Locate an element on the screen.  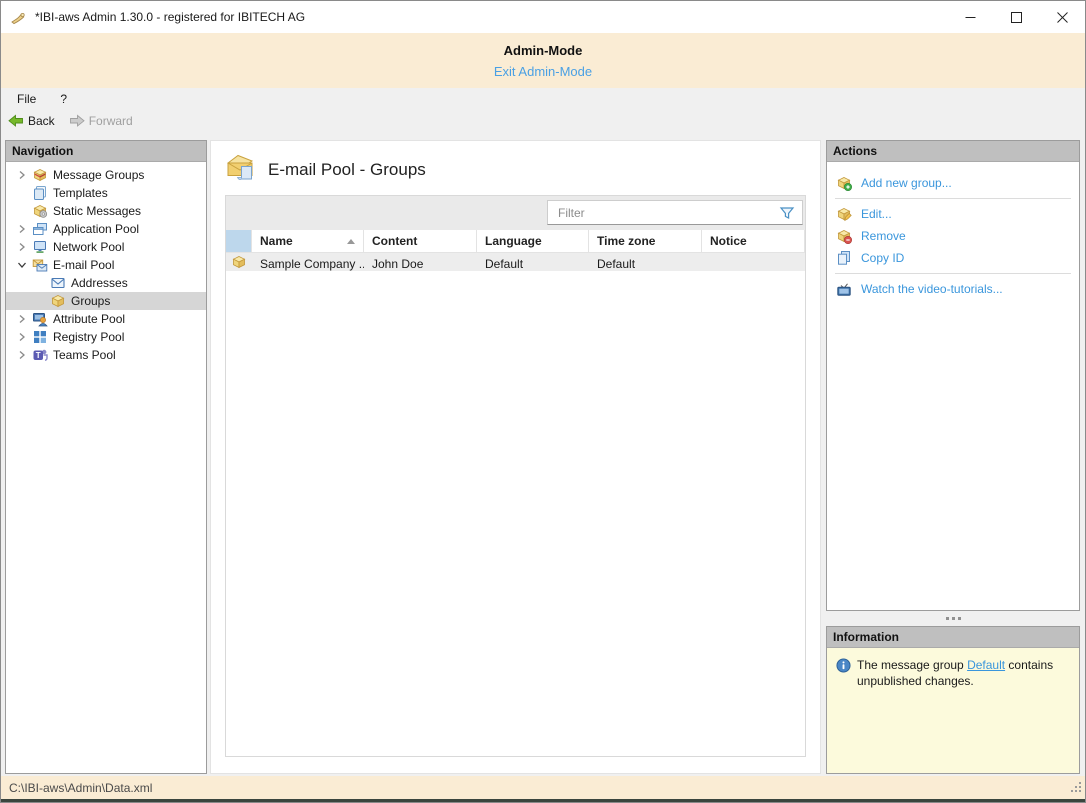
remove-group-icon is located at coordinates (844, 236).